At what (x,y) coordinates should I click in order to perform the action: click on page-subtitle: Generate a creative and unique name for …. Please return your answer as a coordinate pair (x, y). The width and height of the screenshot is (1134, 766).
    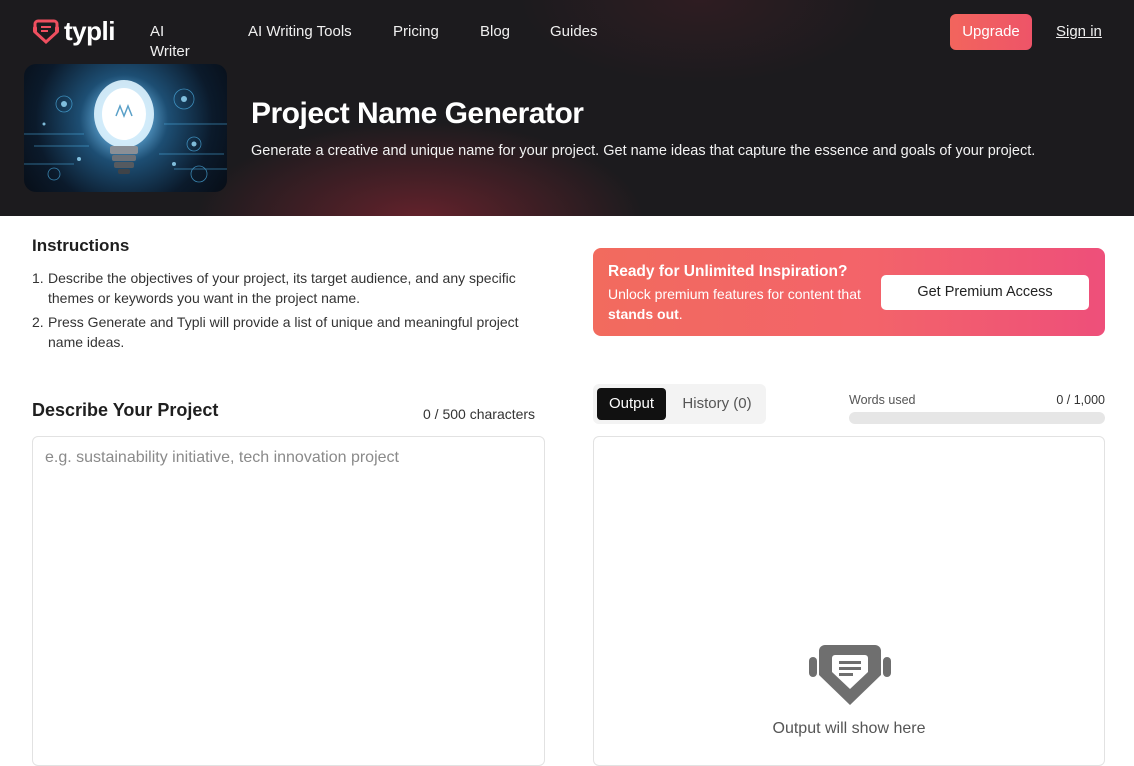
    Looking at the image, I should click on (643, 151).